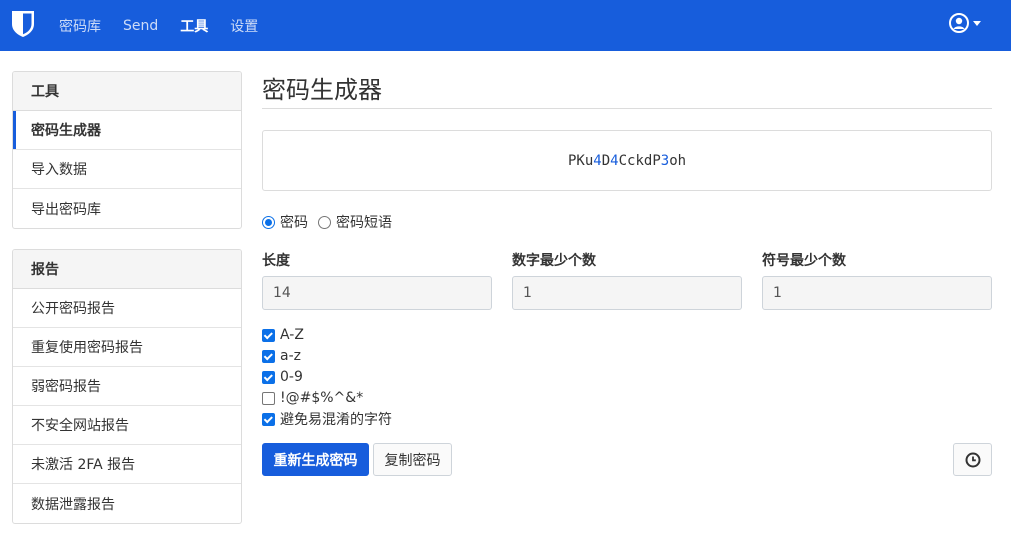  Describe the element at coordinates (505, 25) in the screenshot. I see `top-navbar: 密码库 Send 工具 设置` at that location.